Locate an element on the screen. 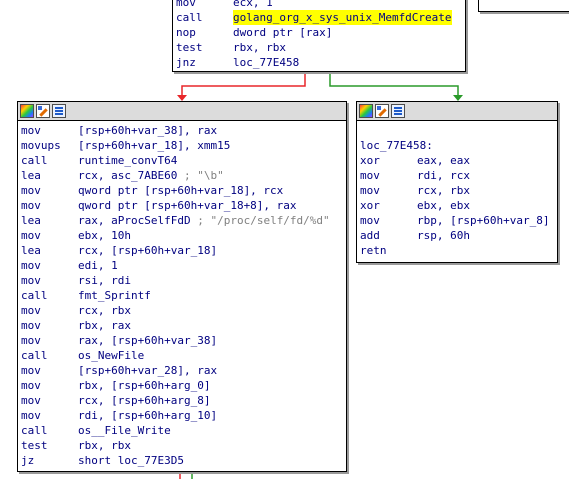 This screenshot has height=479, width=569. mnemonic: jnz is located at coordinates (186, 62).